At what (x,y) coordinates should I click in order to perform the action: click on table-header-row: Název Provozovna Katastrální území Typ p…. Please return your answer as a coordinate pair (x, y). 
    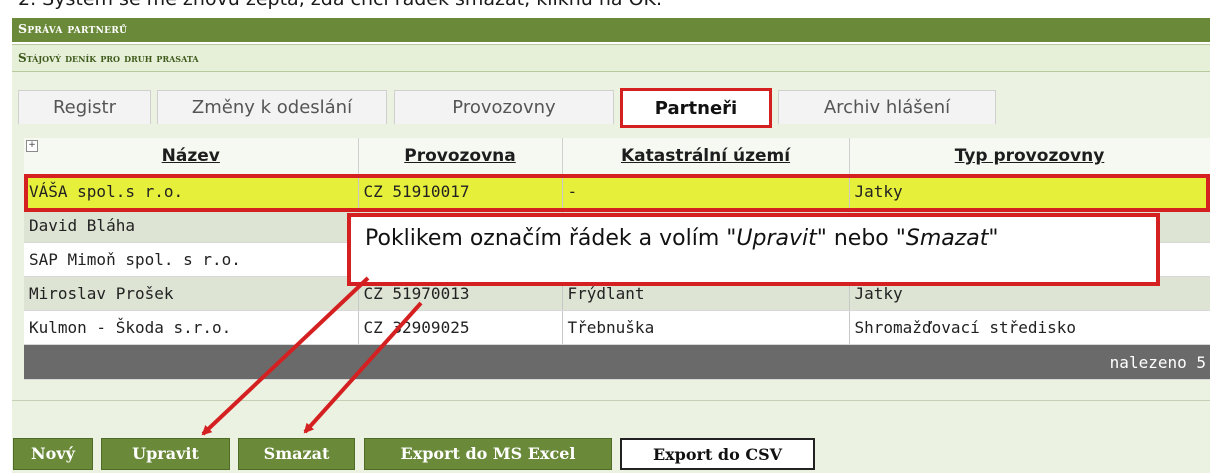
    Looking at the image, I should click on (617, 156).